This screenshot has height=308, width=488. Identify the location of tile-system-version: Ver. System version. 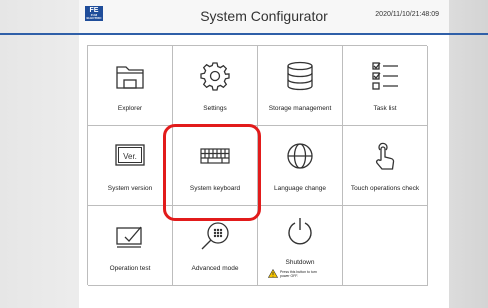
(130, 166).